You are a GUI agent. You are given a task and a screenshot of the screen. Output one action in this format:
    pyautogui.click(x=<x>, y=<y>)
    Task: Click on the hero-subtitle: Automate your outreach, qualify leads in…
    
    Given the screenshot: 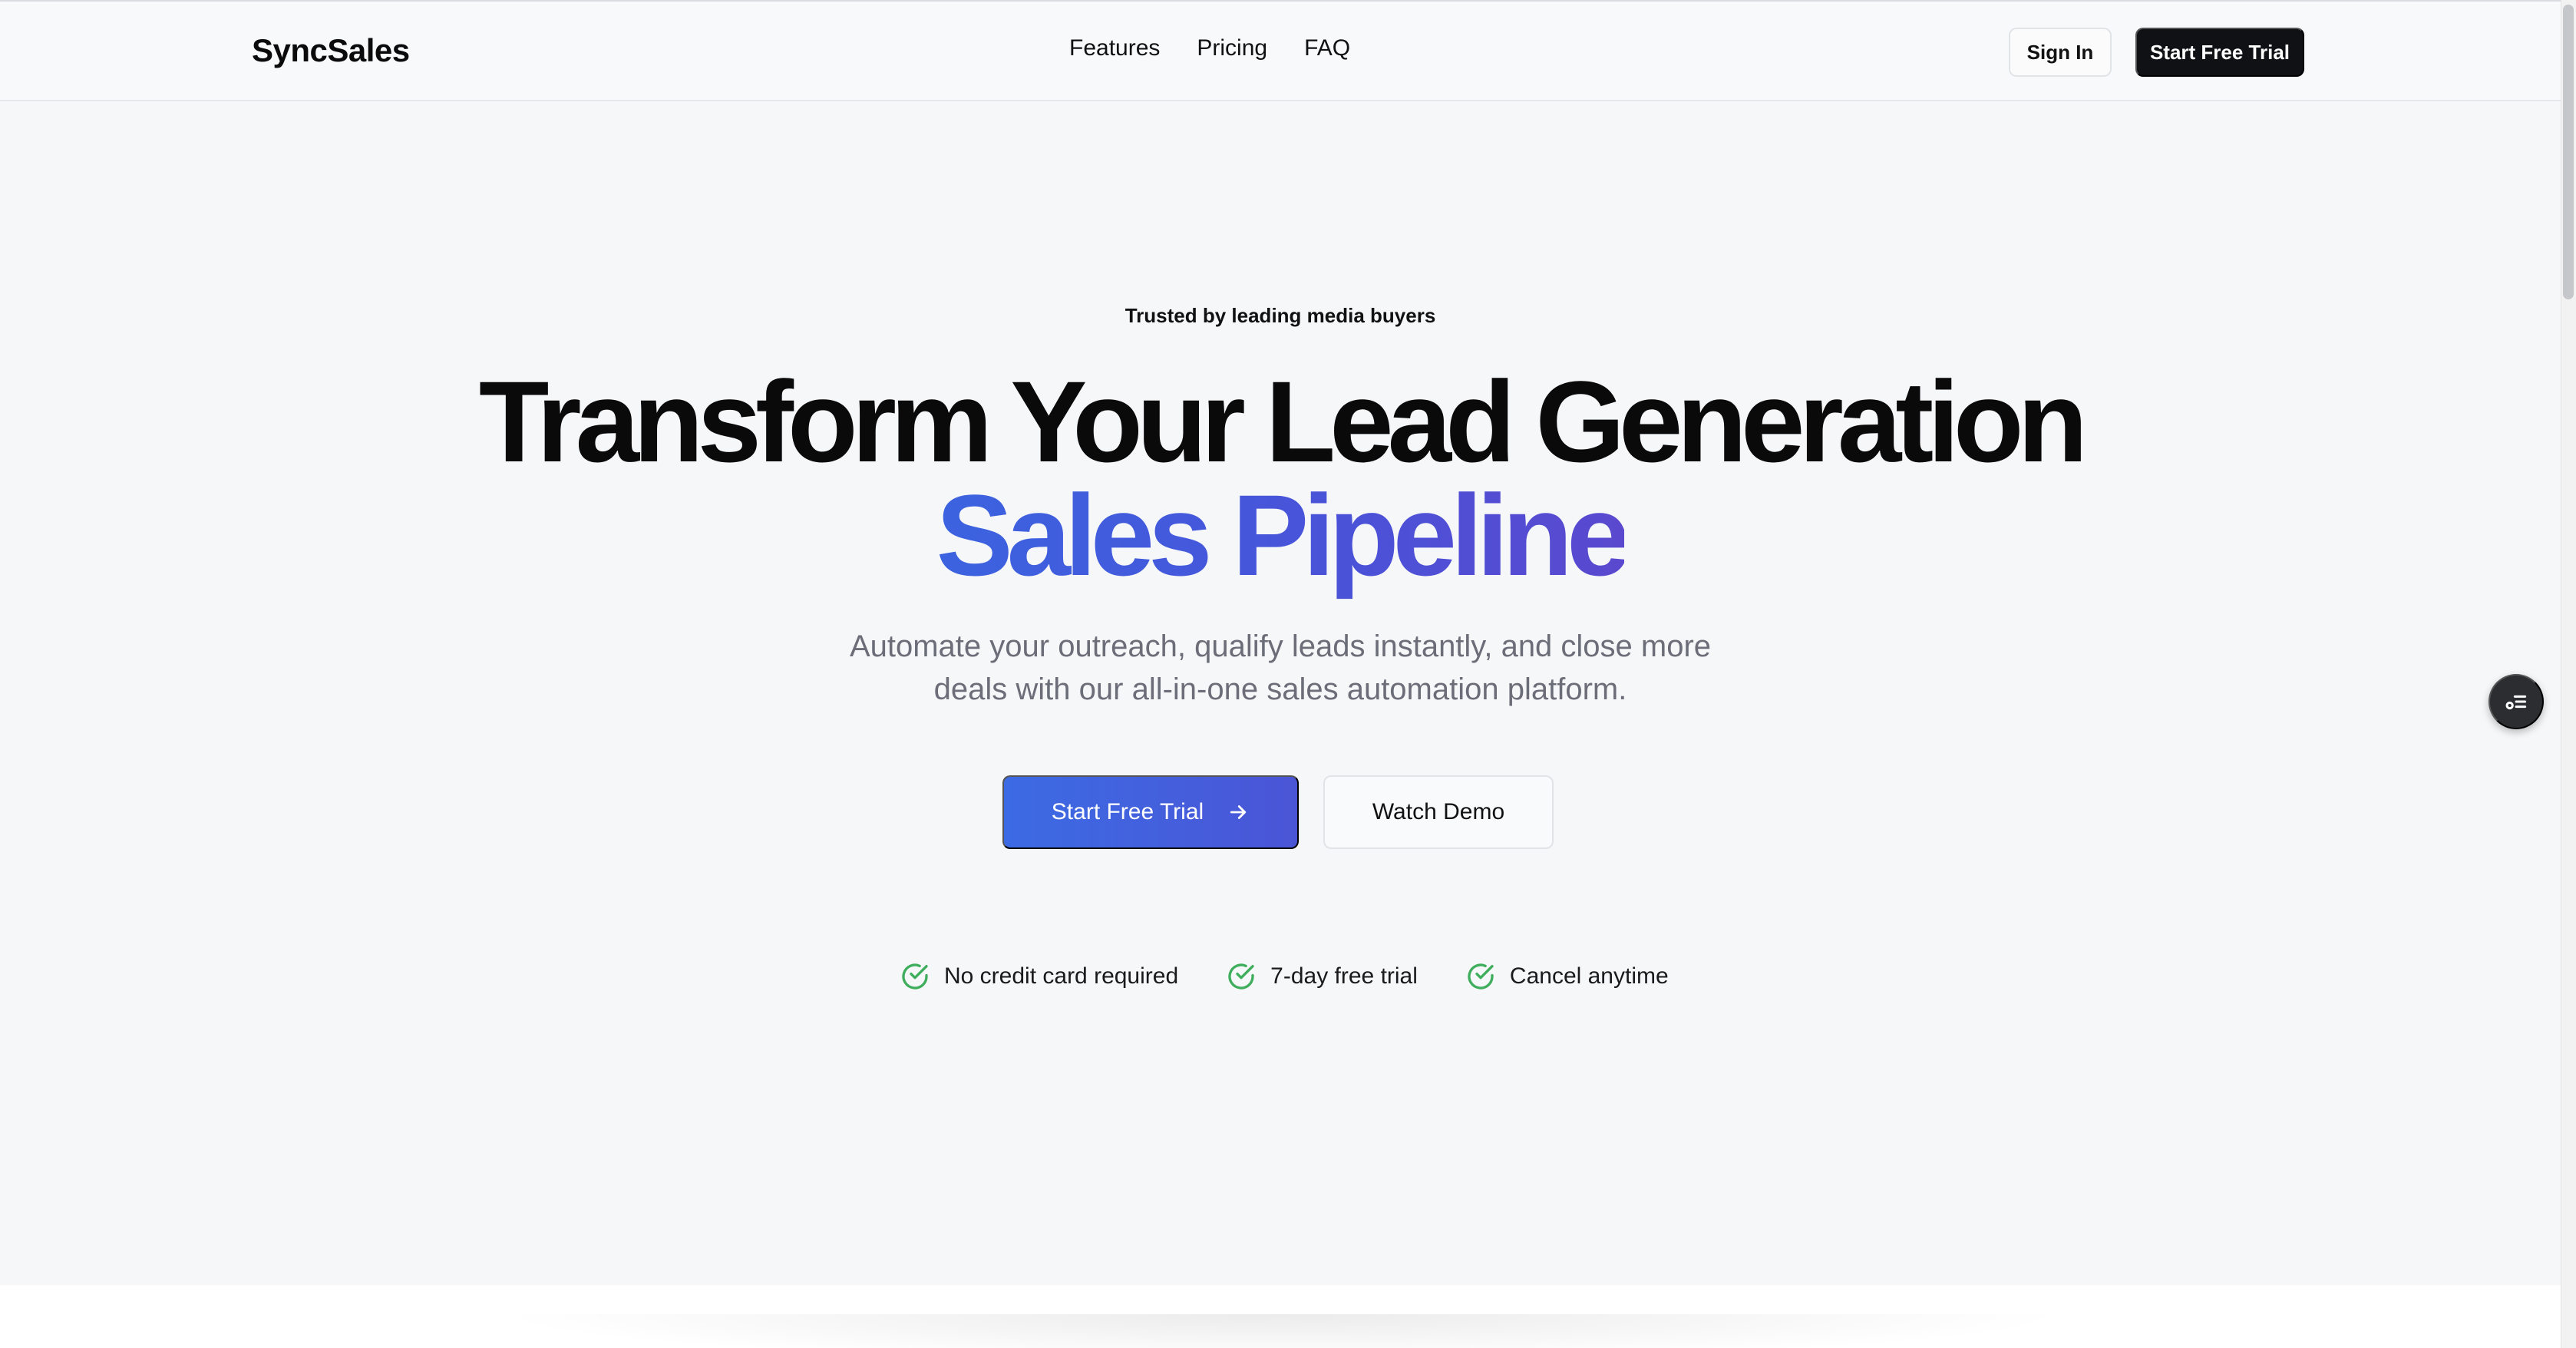 What is the action you would take?
    pyautogui.click(x=1280, y=668)
    